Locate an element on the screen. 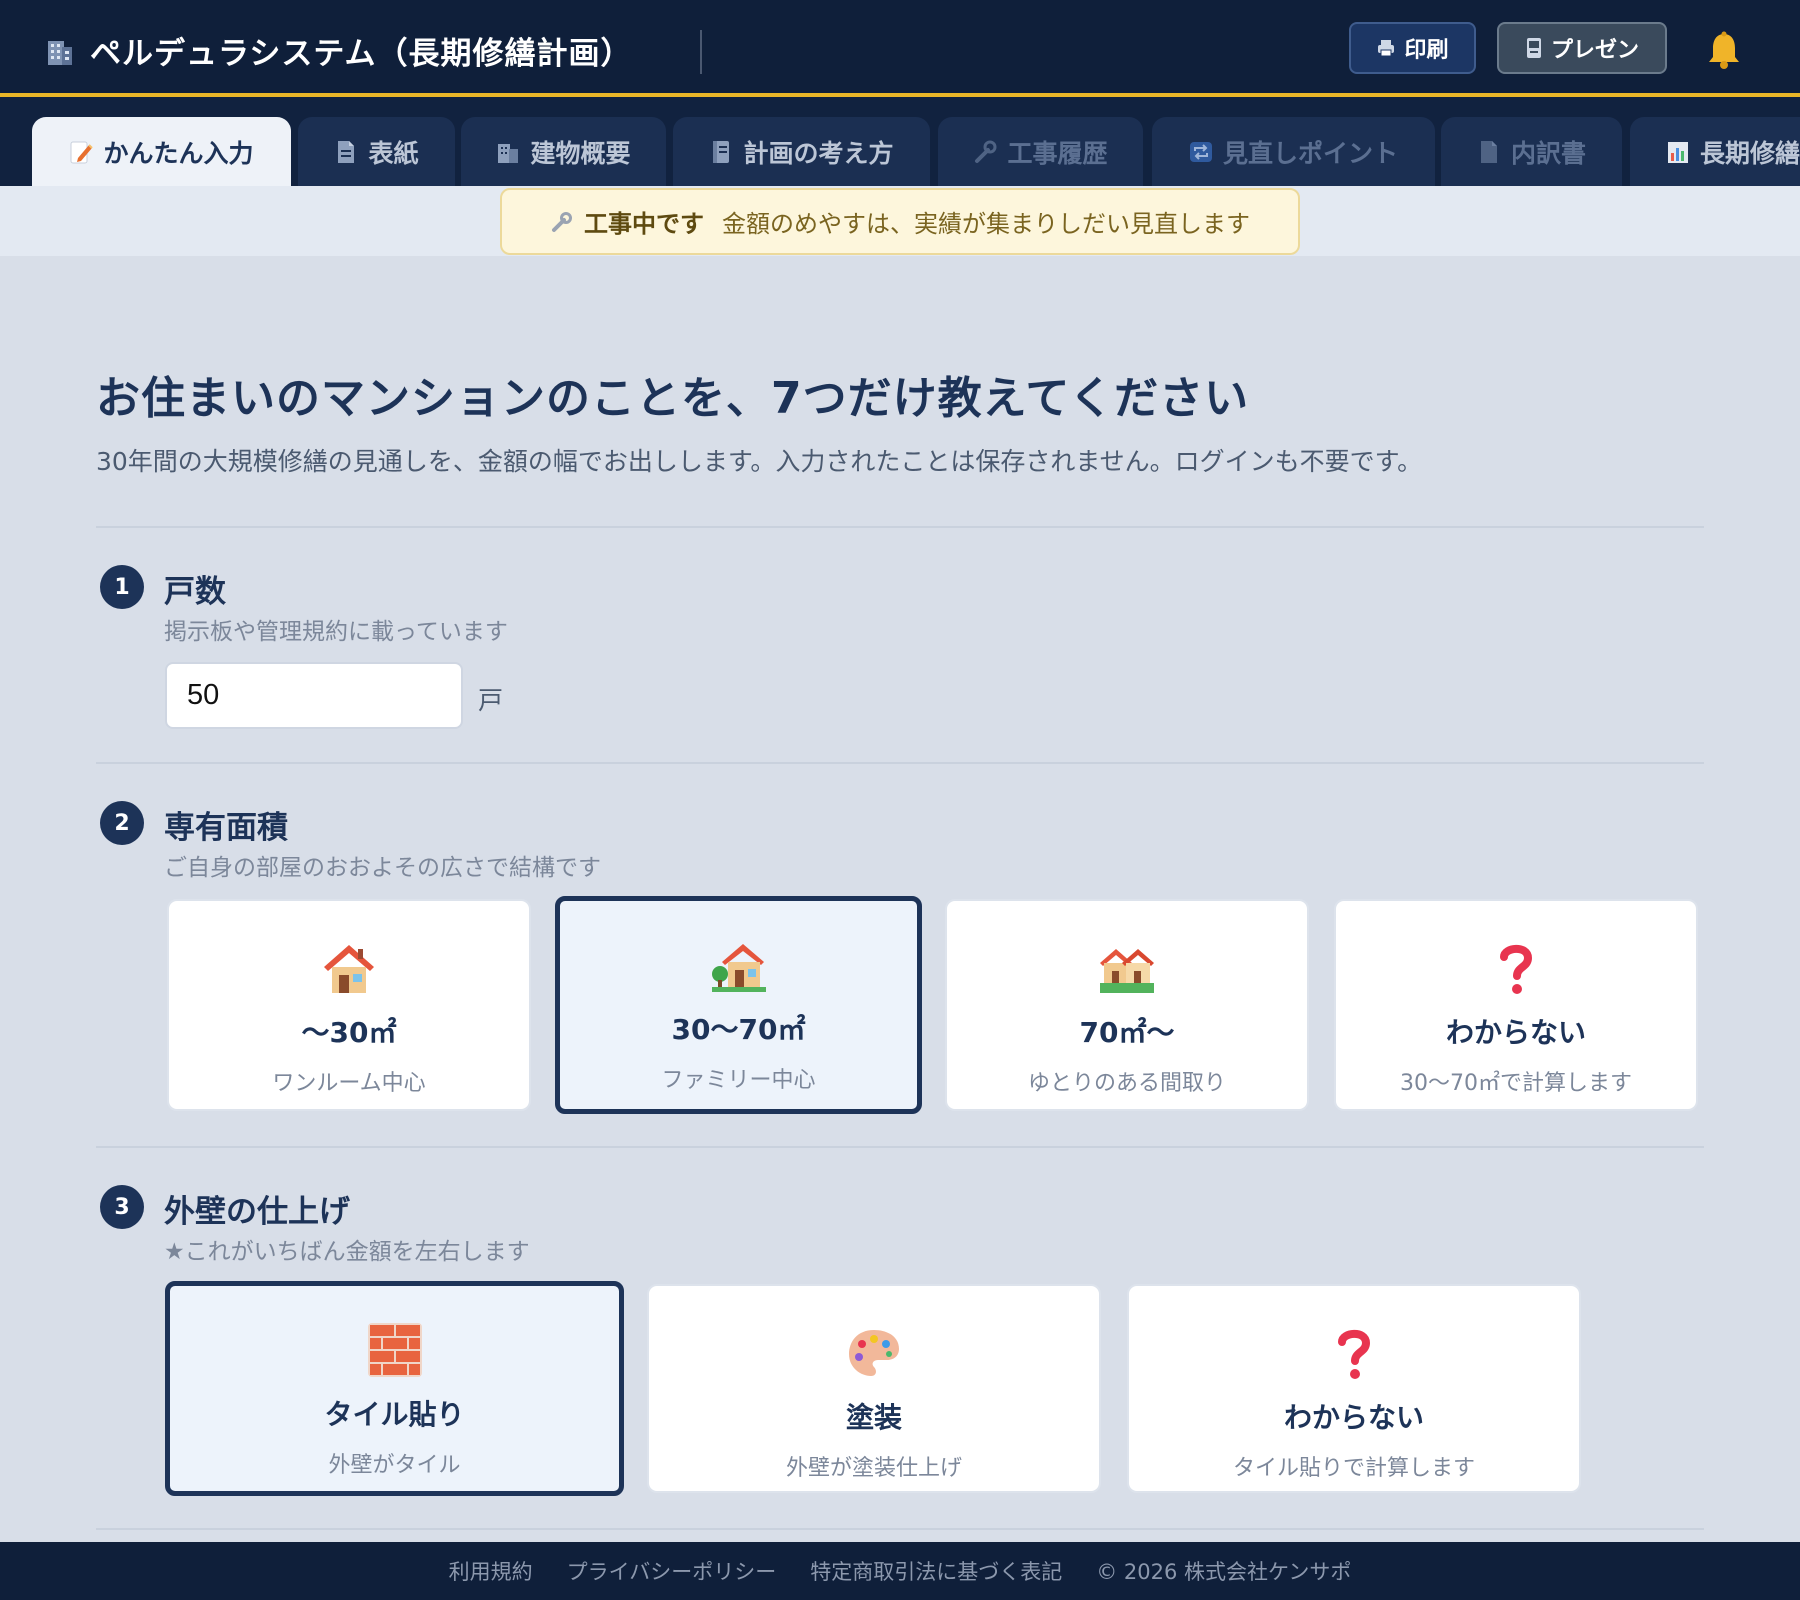 This screenshot has width=1800, height=1600. option-sub: タイル貼りで計算します is located at coordinates (1353, 1468).